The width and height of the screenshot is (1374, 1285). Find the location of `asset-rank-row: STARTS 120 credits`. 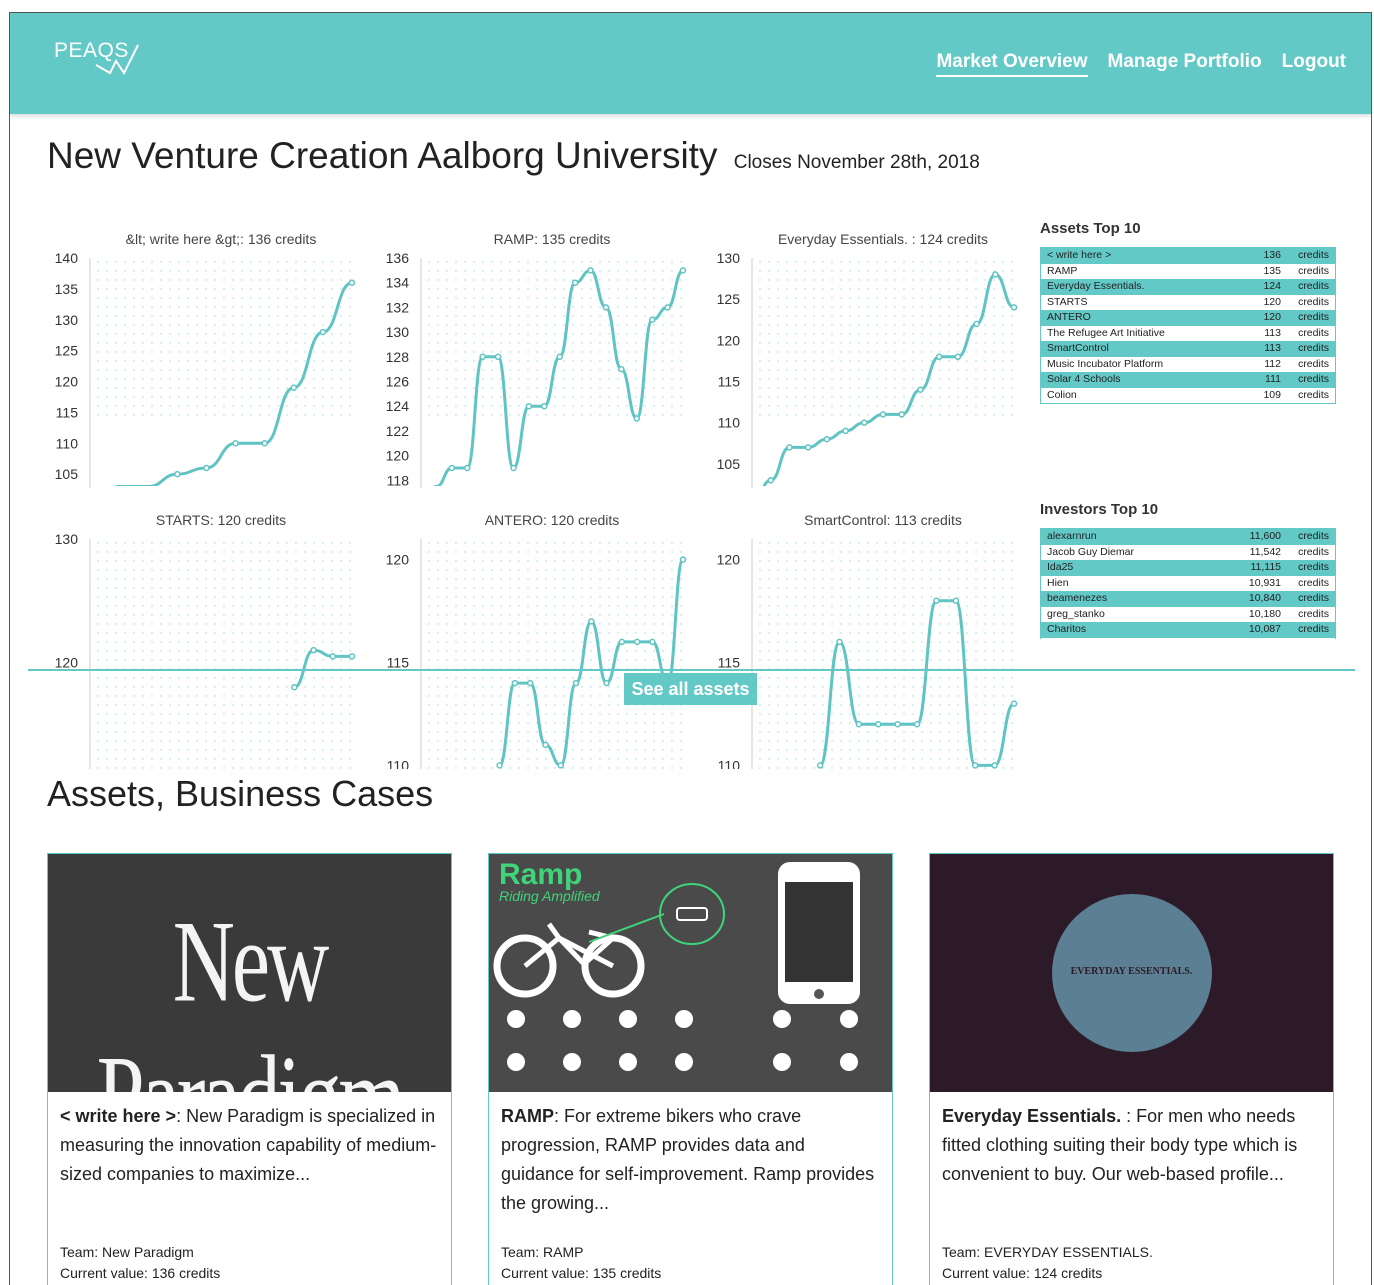

asset-rank-row: STARTS 120 credits is located at coordinates (1188, 303).